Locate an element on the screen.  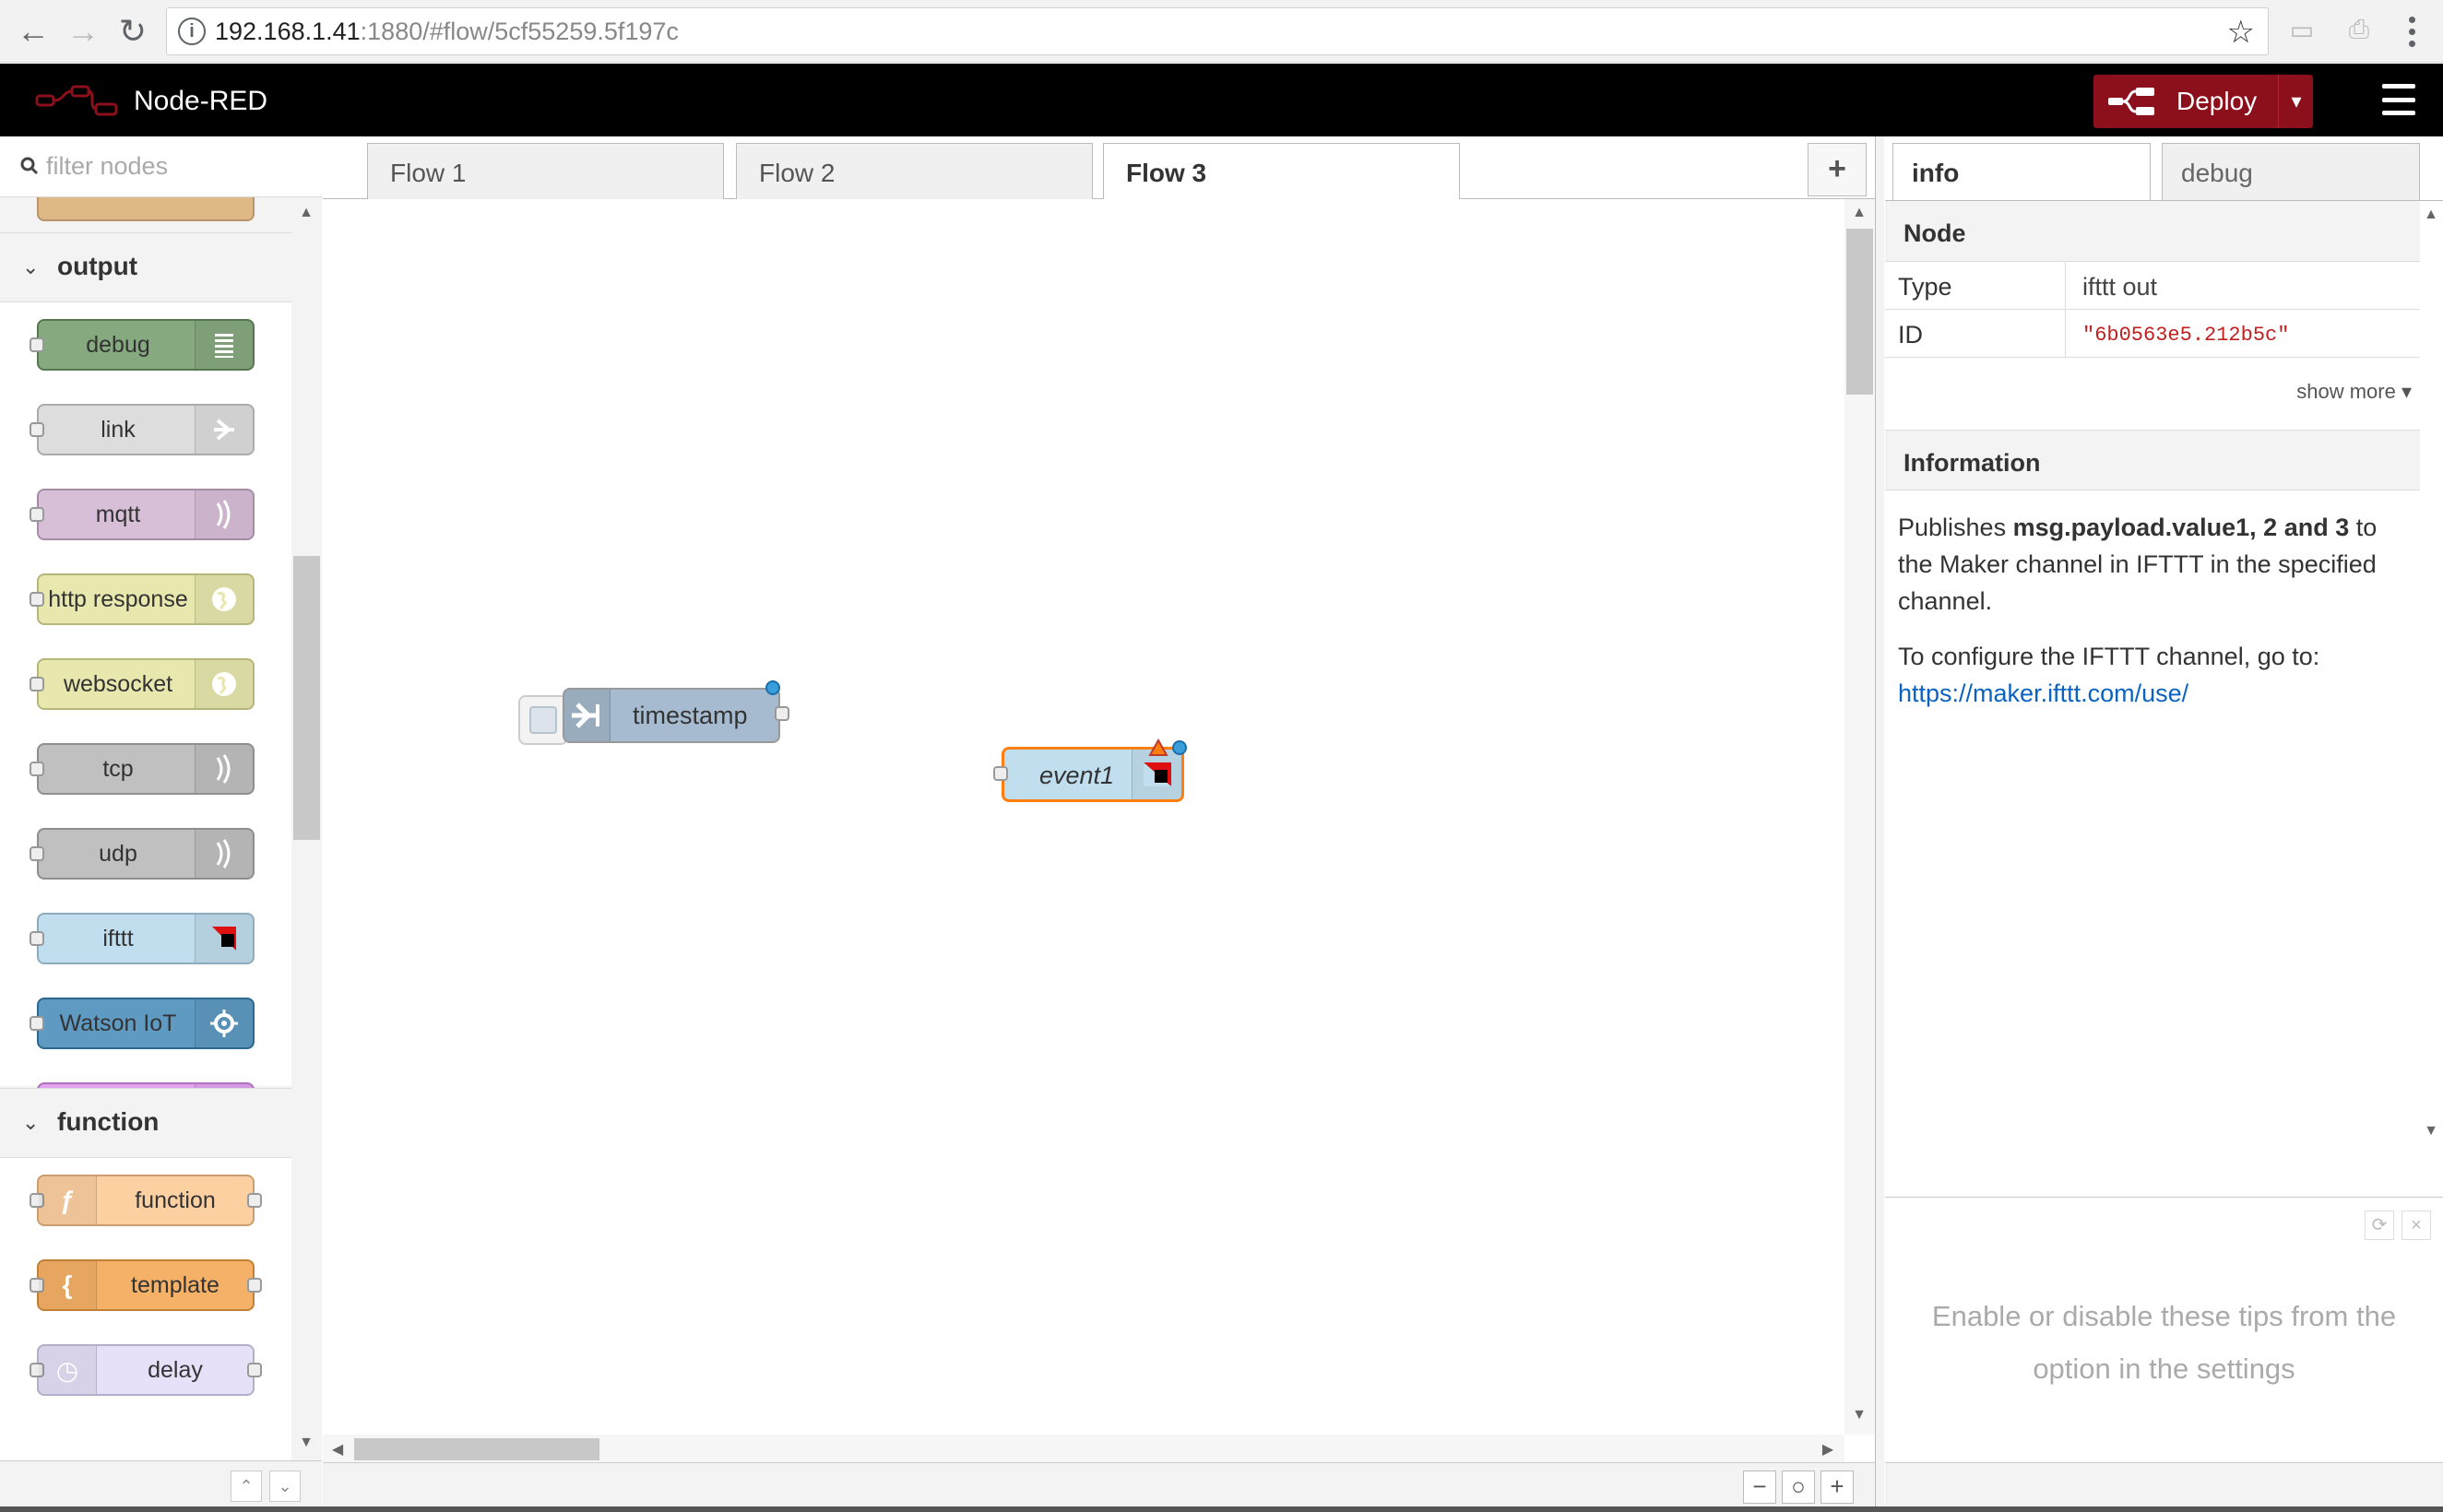
search-icon is located at coordinates (30, 166).